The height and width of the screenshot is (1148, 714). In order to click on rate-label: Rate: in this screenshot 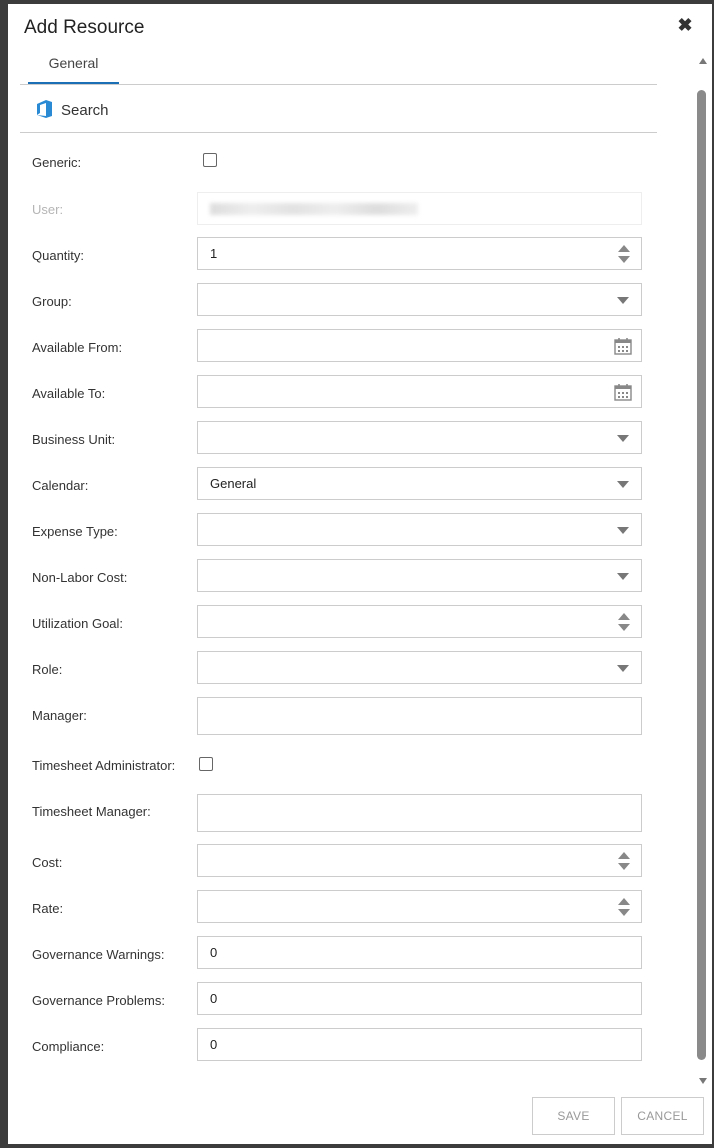, I will do `click(48, 908)`.